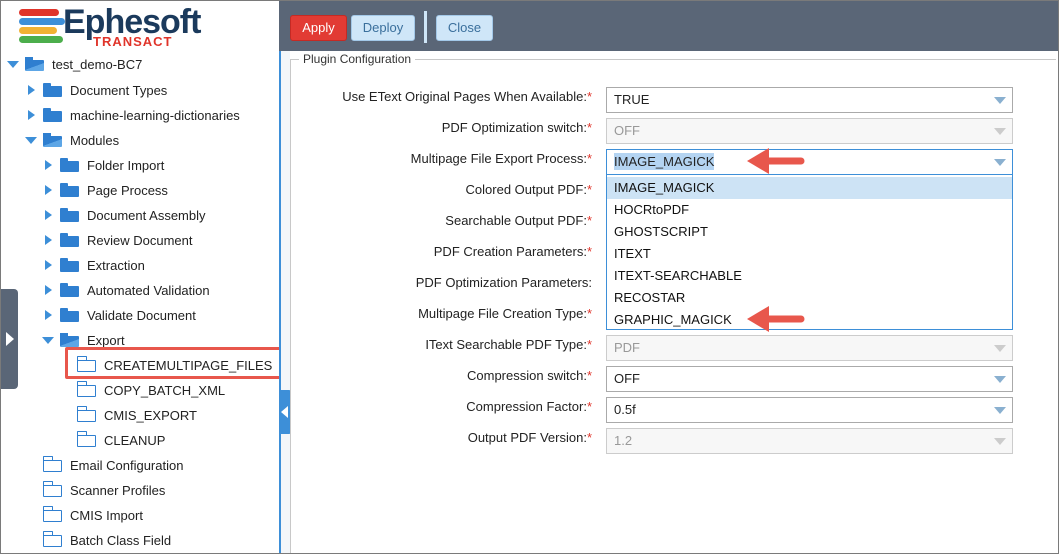  What do you see at coordinates (132, 115) in the screenshot?
I see `tree-item-ml-dictionaries: machine-learning-dictionaries` at bounding box center [132, 115].